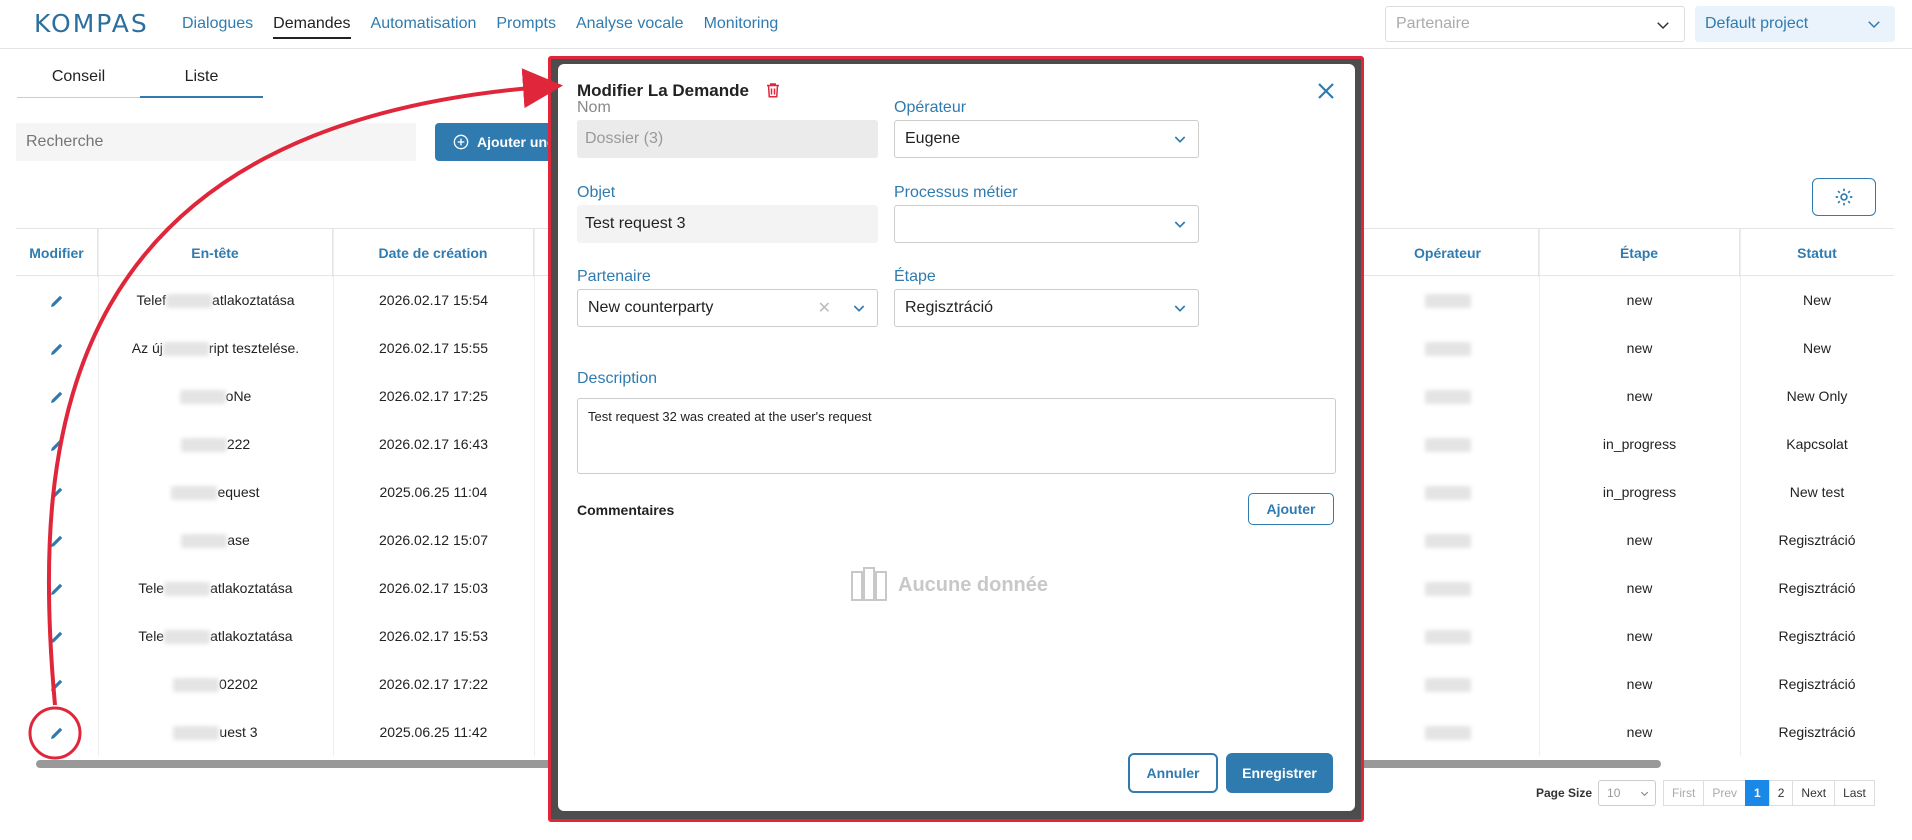 The width and height of the screenshot is (1912, 840). I want to click on page-prev-button: Prev, so click(1725, 793).